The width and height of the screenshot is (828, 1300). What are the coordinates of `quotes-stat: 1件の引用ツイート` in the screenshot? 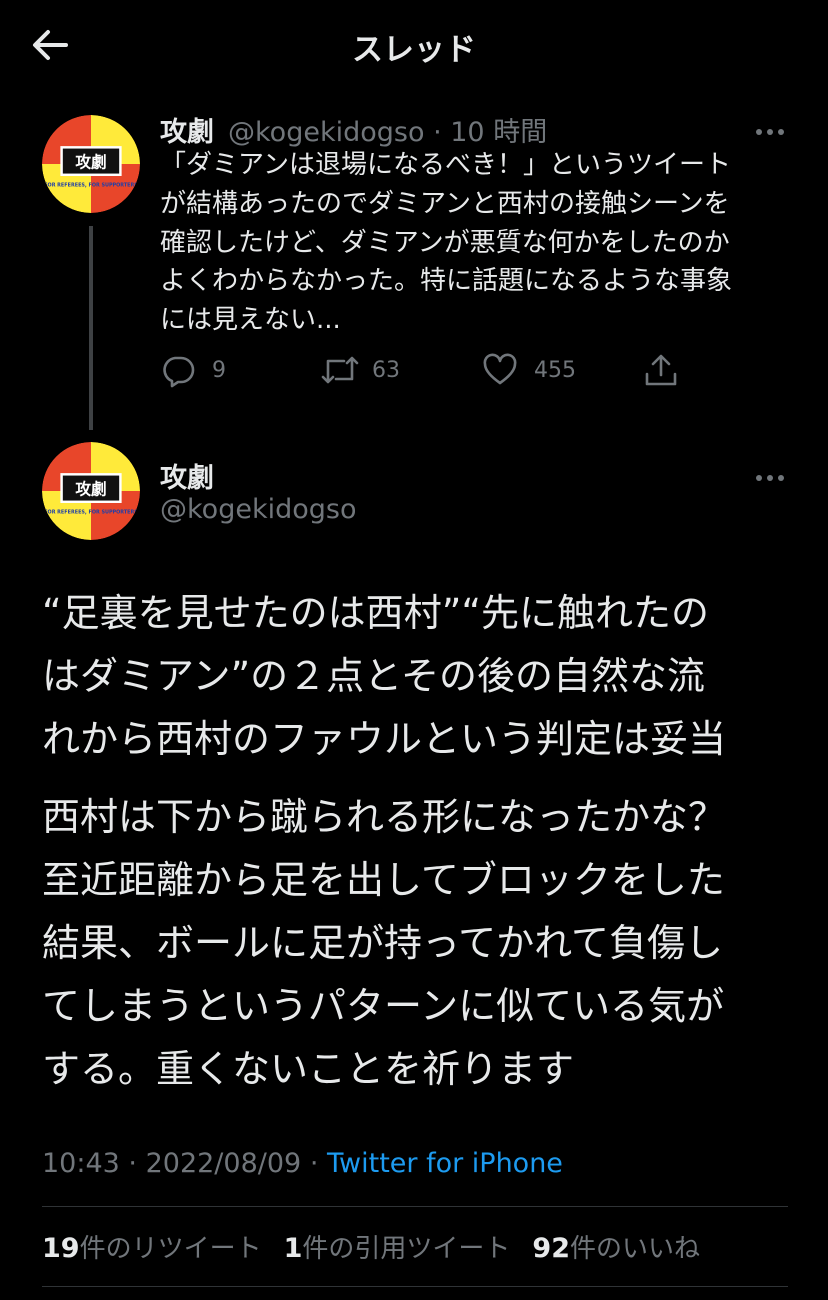 It's located at (397, 1248).